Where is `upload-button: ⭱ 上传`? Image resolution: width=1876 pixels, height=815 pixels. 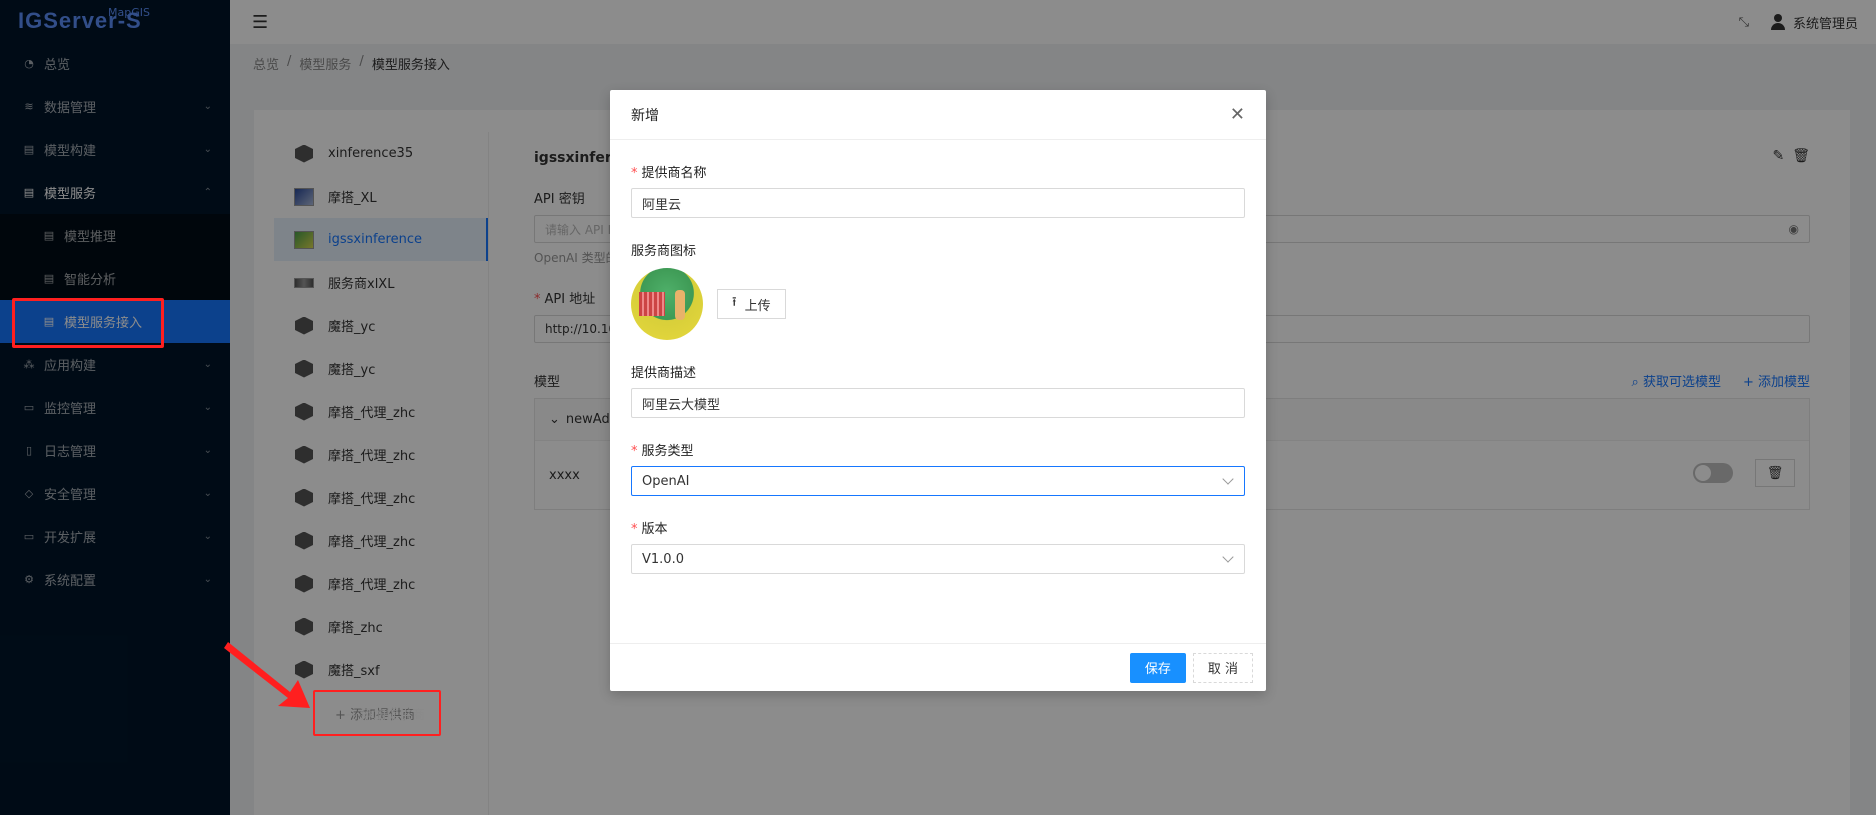 upload-button: ⭱ 上传 is located at coordinates (751, 304).